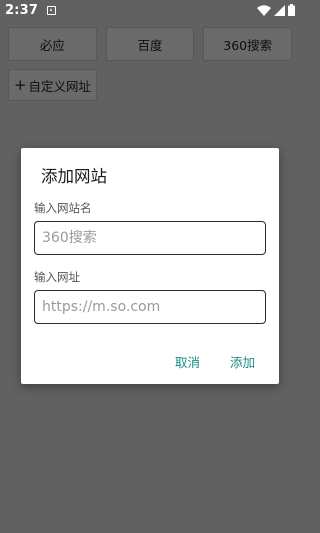 The height and width of the screenshot is (533, 320). Describe the element at coordinates (60, 86) in the screenshot. I see `custom-url-label: 自定义网址` at that location.